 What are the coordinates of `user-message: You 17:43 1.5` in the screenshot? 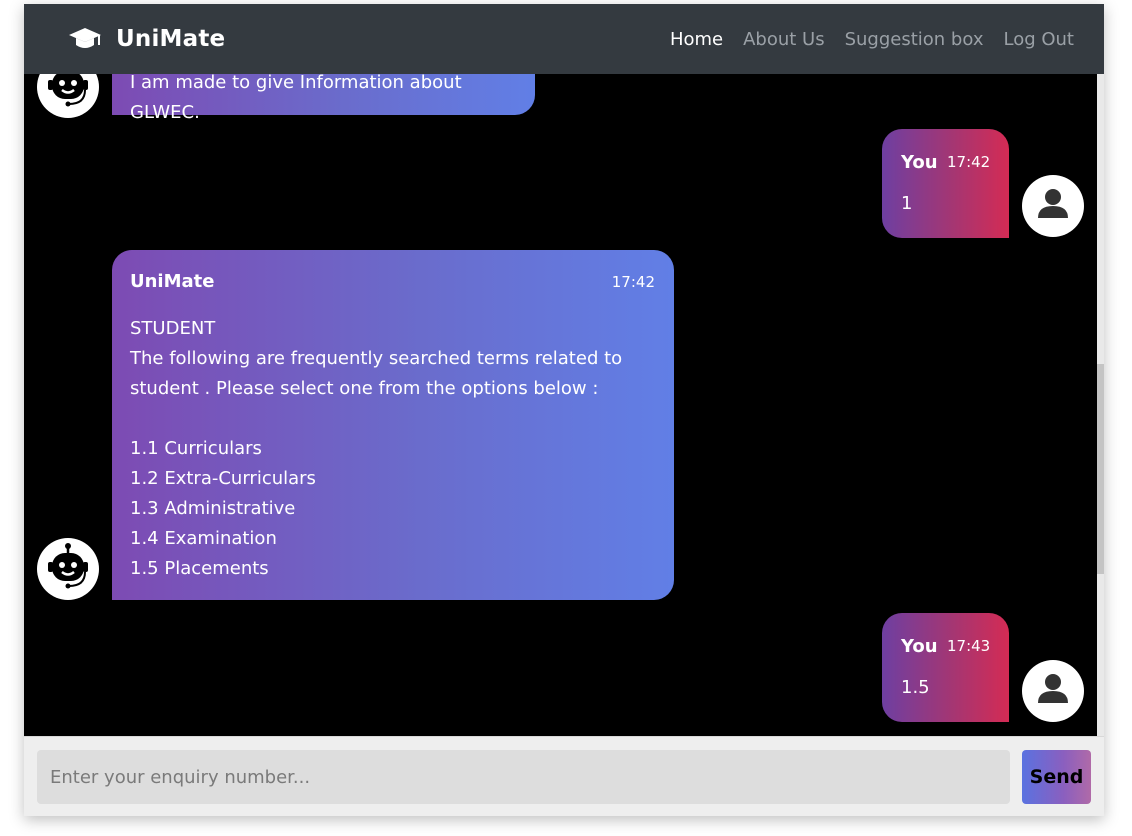 It's located at (945, 667).